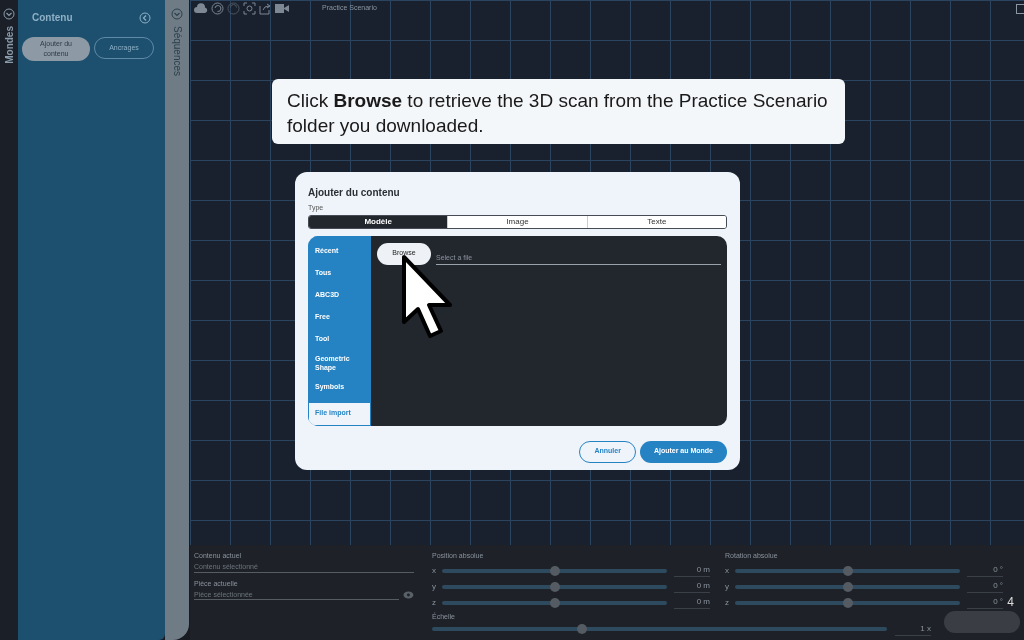 The width and height of the screenshot is (1024, 640). I want to click on rail-label: Mondes, so click(9, 45).